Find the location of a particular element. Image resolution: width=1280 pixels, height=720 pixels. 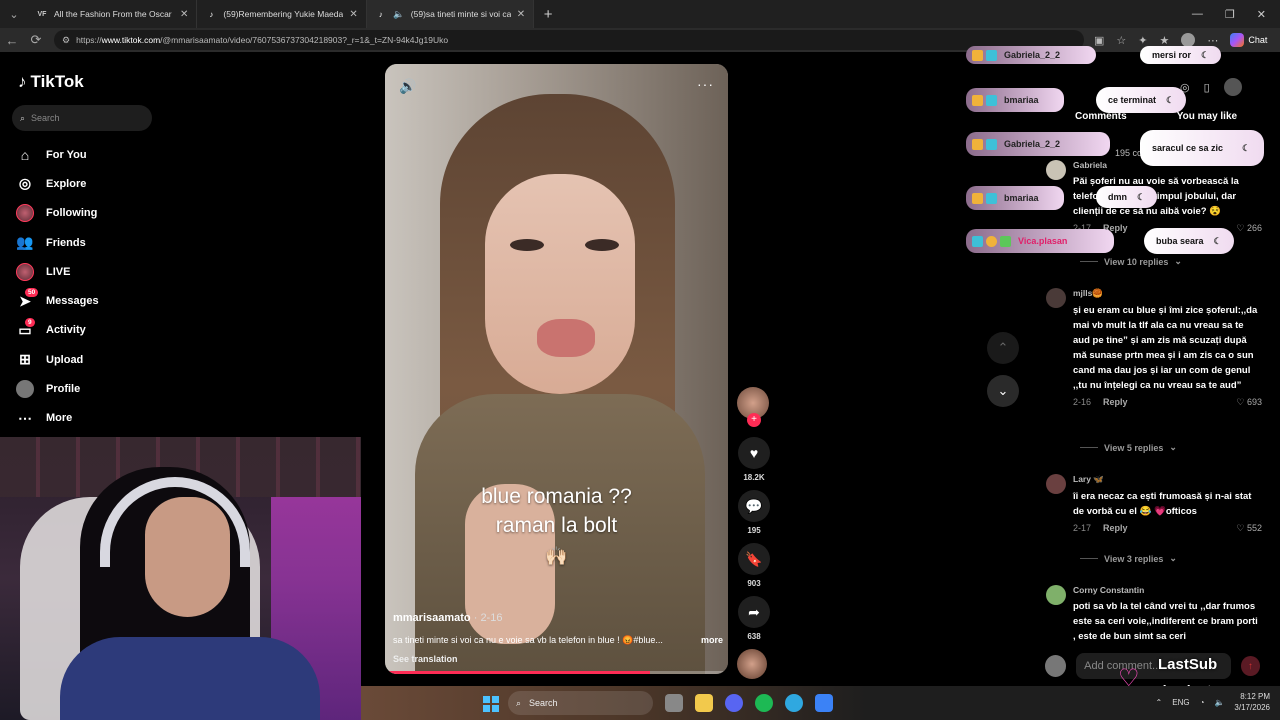

music-disc-avatar is located at coordinates (752, 664).